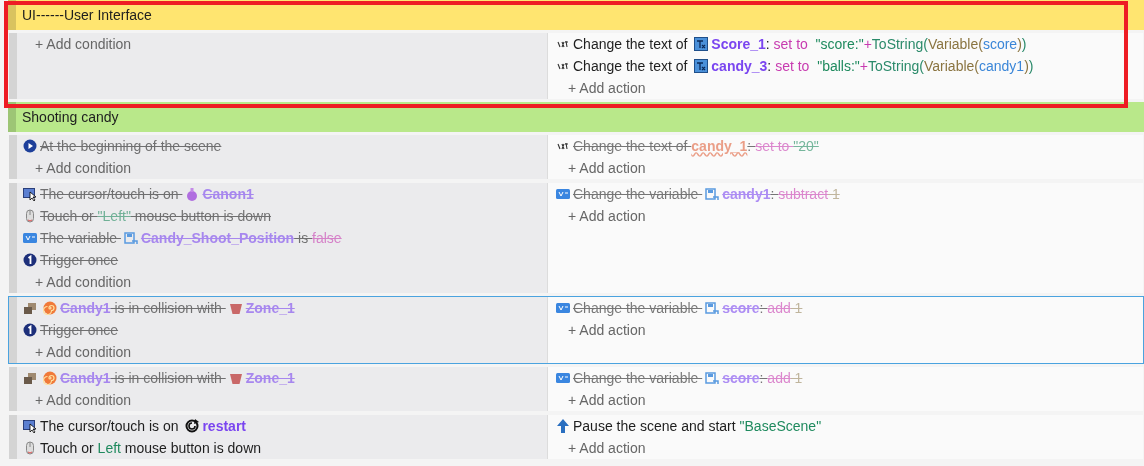 This screenshot has height=466, width=1144. Describe the element at coordinates (192, 194) in the screenshot. I see `potion-icon` at that location.